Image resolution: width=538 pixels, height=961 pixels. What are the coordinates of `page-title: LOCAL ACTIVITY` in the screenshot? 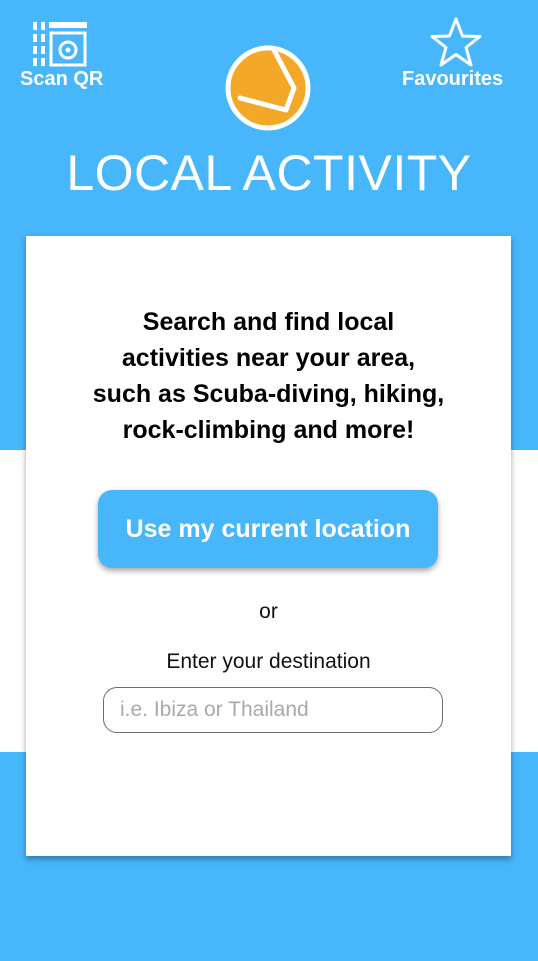 It's located at (269, 173).